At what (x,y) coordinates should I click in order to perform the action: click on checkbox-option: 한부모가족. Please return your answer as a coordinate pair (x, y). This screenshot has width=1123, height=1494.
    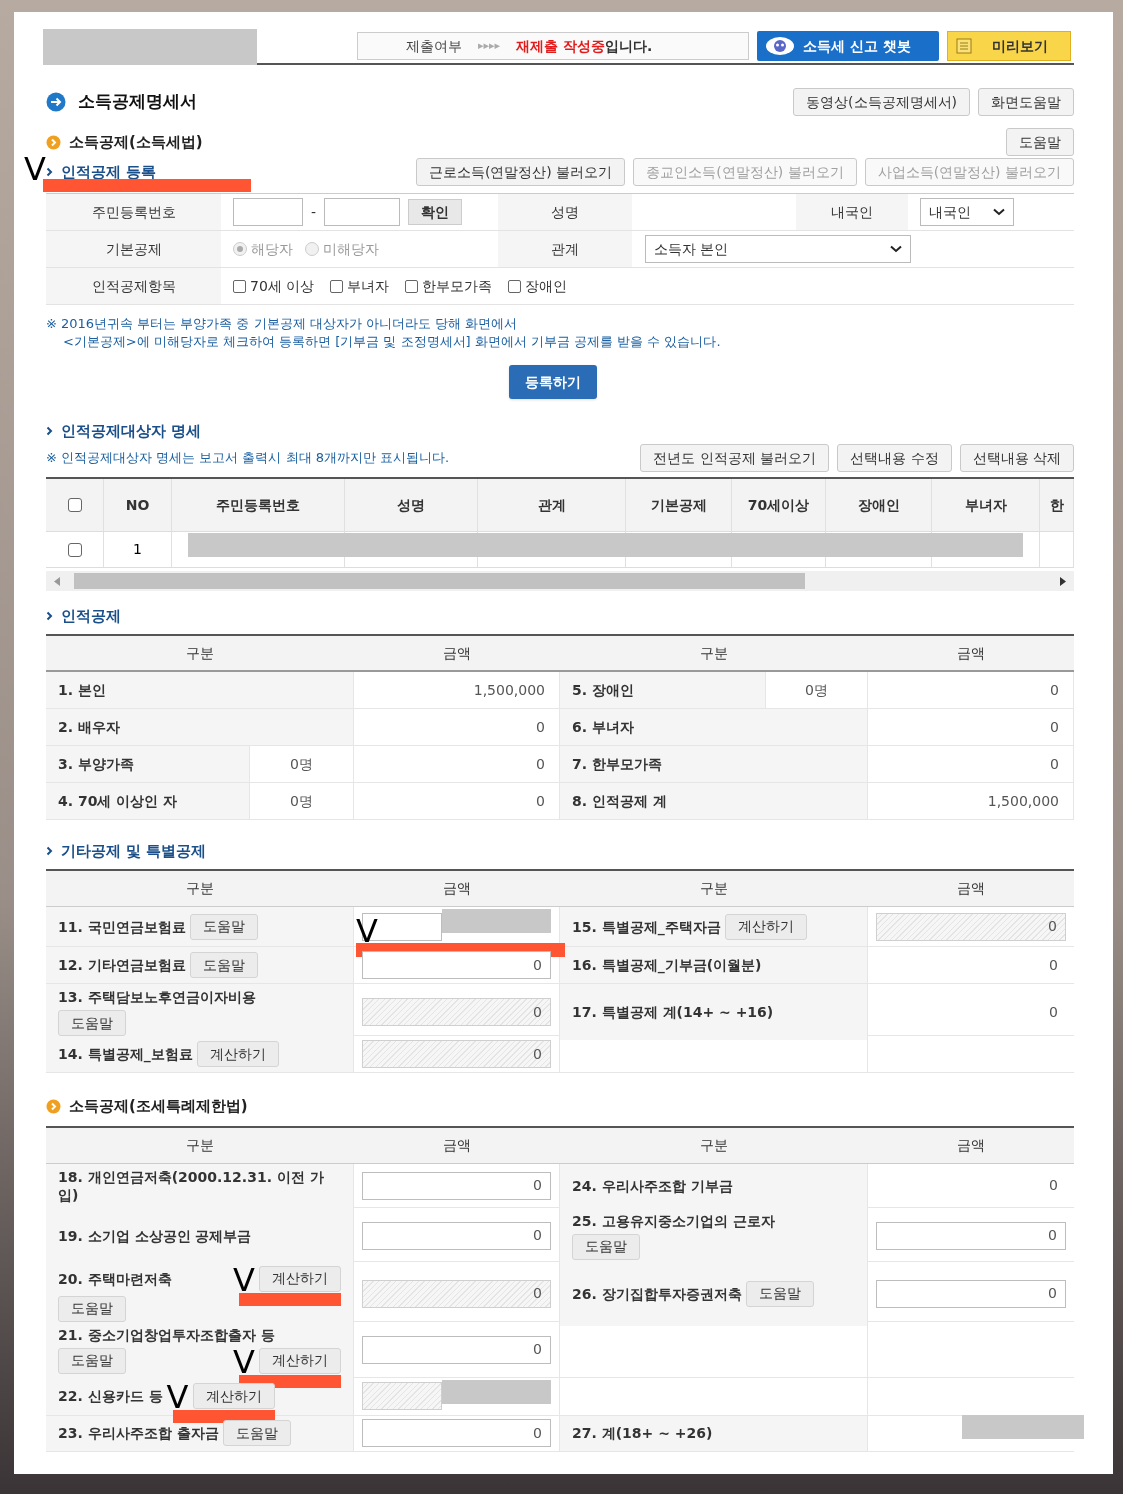
    Looking at the image, I should click on (449, 286).